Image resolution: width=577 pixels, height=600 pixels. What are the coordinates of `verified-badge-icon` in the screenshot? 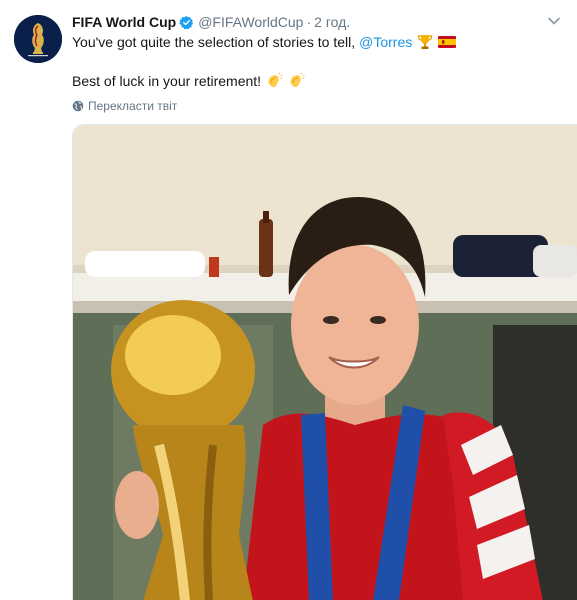 It's located at (186, 22).